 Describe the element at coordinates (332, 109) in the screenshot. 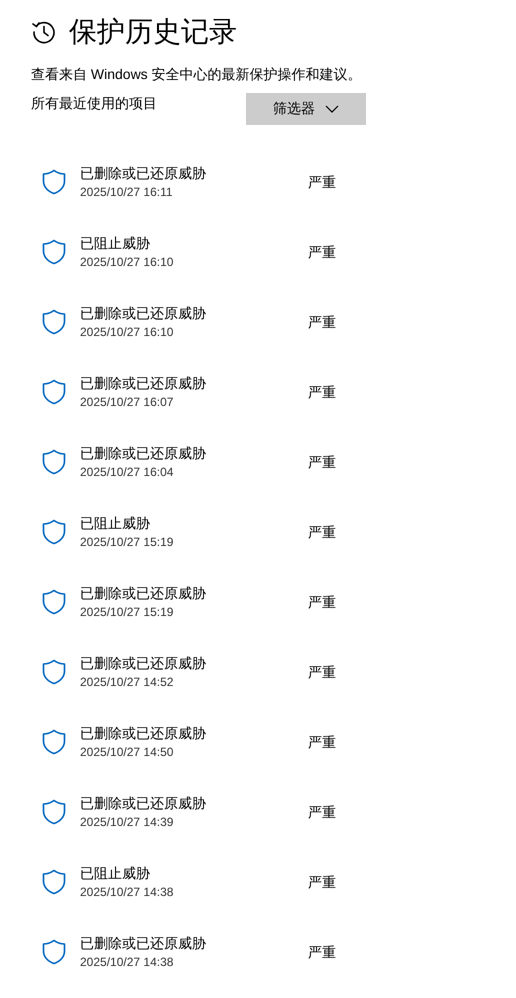

I see `chevron-down-icon` at that location.